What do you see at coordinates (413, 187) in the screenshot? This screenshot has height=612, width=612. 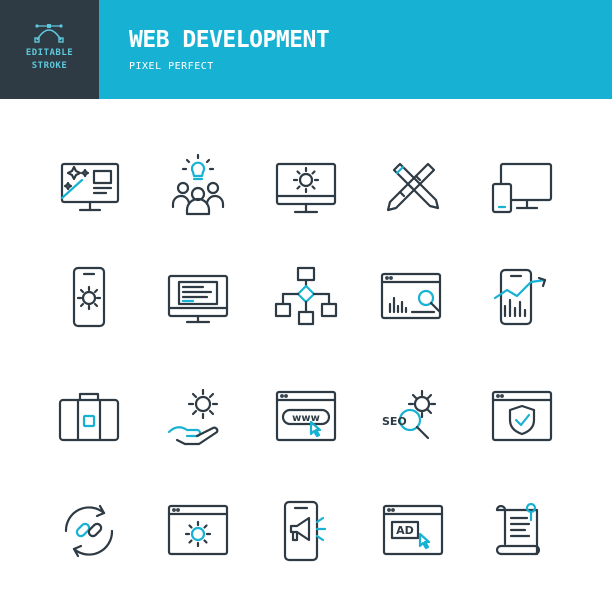 I see `pencil-ruler-icon` at bounding box center [413, 187].